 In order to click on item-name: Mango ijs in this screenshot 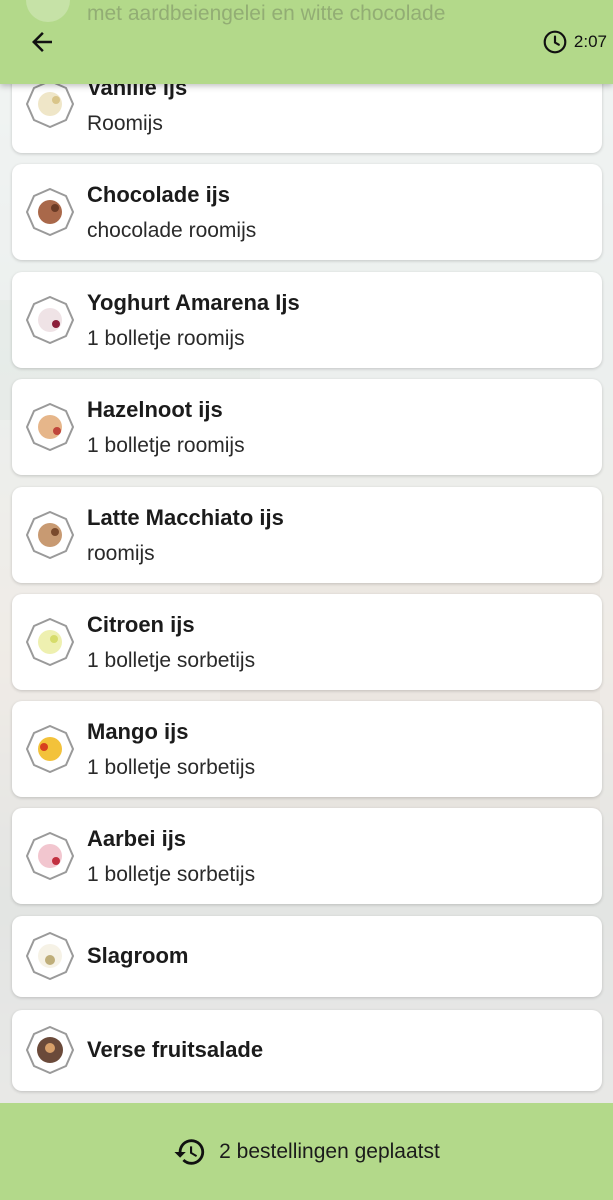, I will do `click(138, 731)`.